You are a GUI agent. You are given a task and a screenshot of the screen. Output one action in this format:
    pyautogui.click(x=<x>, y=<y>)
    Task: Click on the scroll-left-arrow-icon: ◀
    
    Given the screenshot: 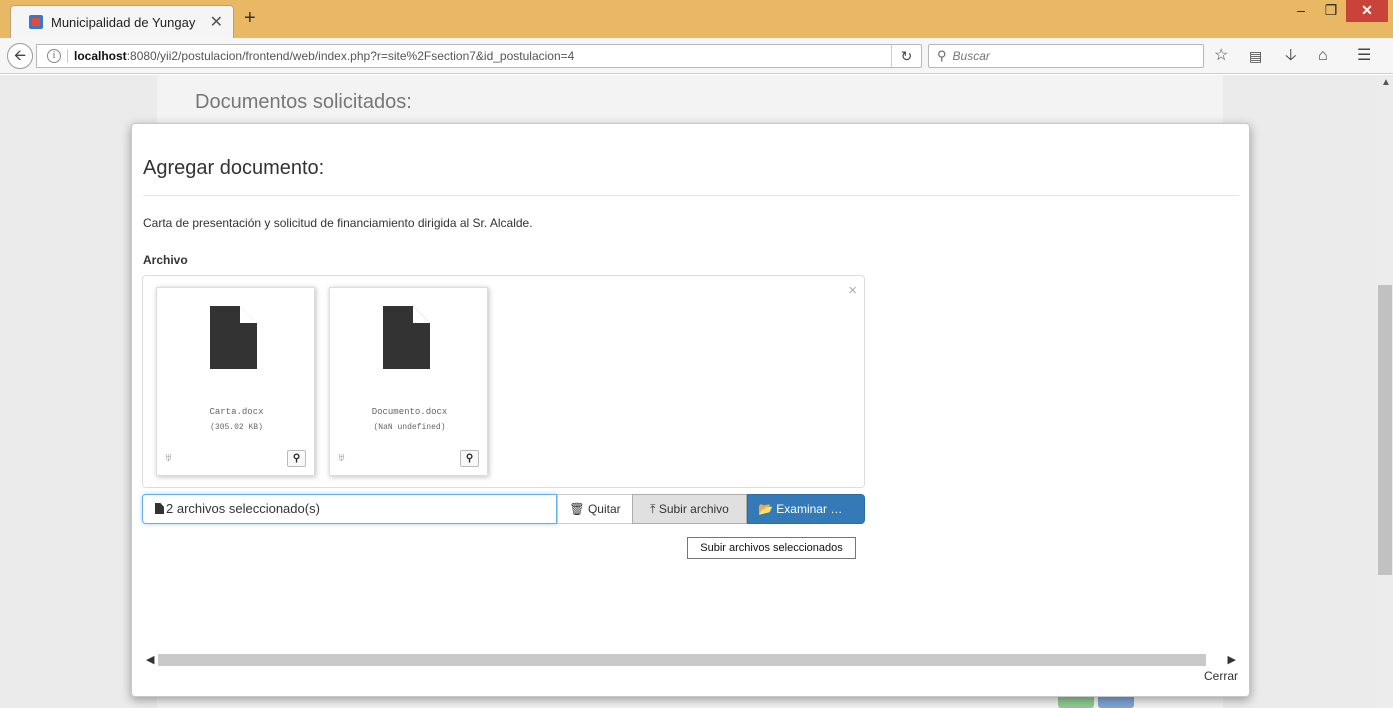 What is the action you would take?
    pyautogui.click(x=150, y=659)
    